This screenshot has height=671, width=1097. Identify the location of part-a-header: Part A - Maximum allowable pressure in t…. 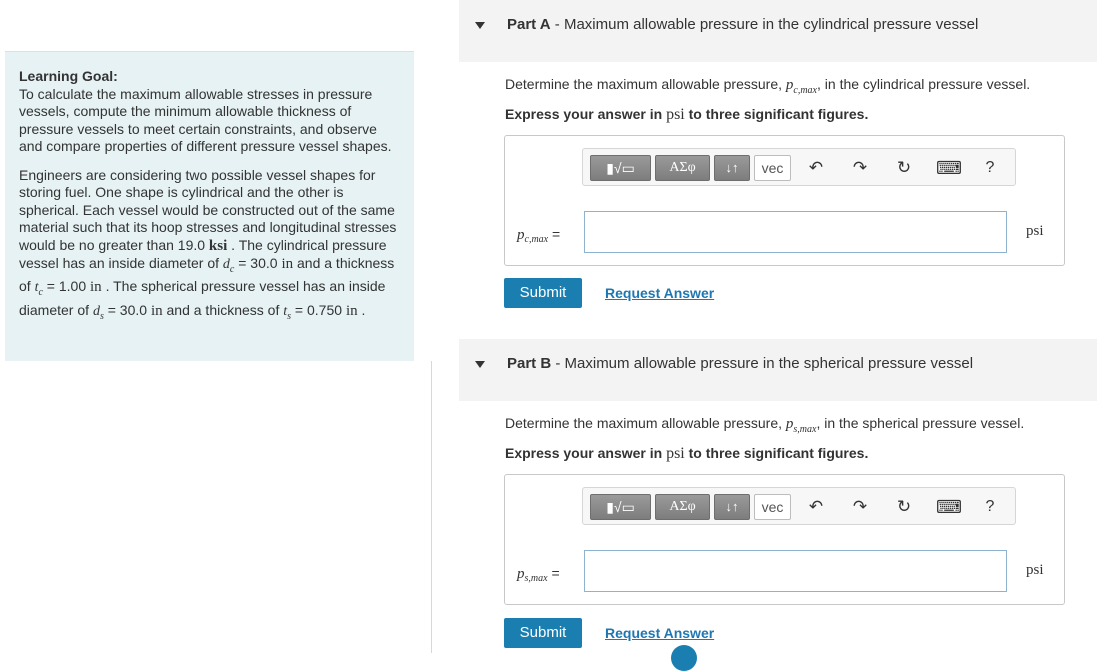
(778, 31).